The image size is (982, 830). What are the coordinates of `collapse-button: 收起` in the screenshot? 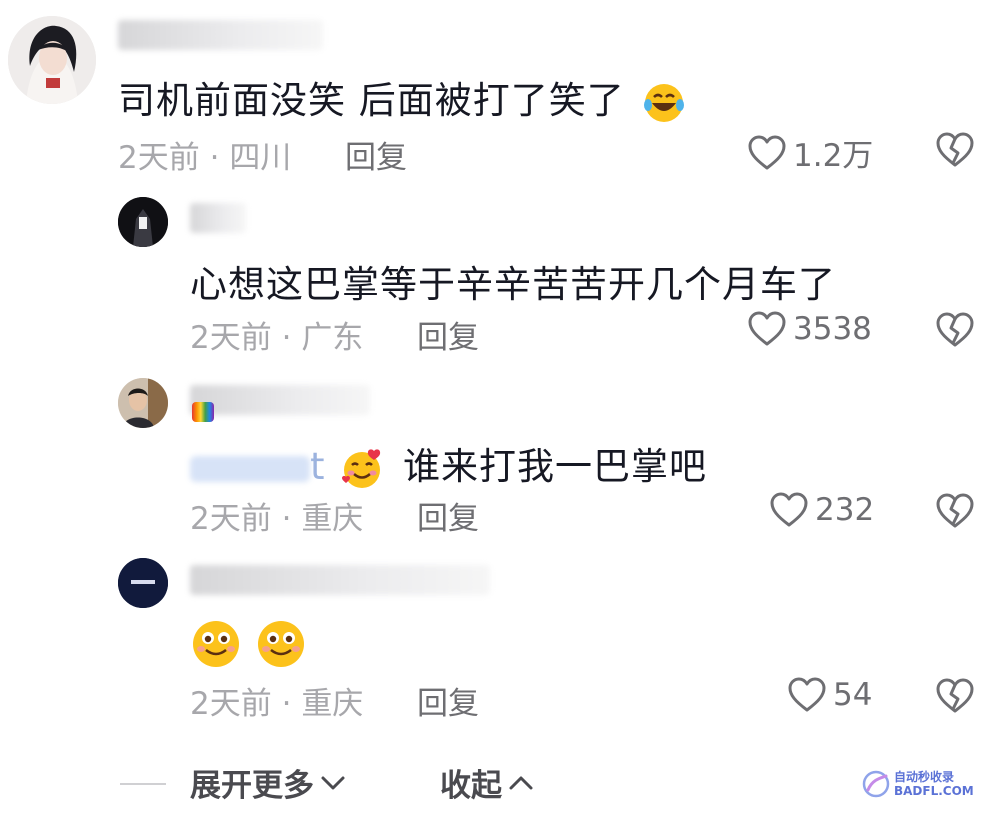 It's located at (487, 782).